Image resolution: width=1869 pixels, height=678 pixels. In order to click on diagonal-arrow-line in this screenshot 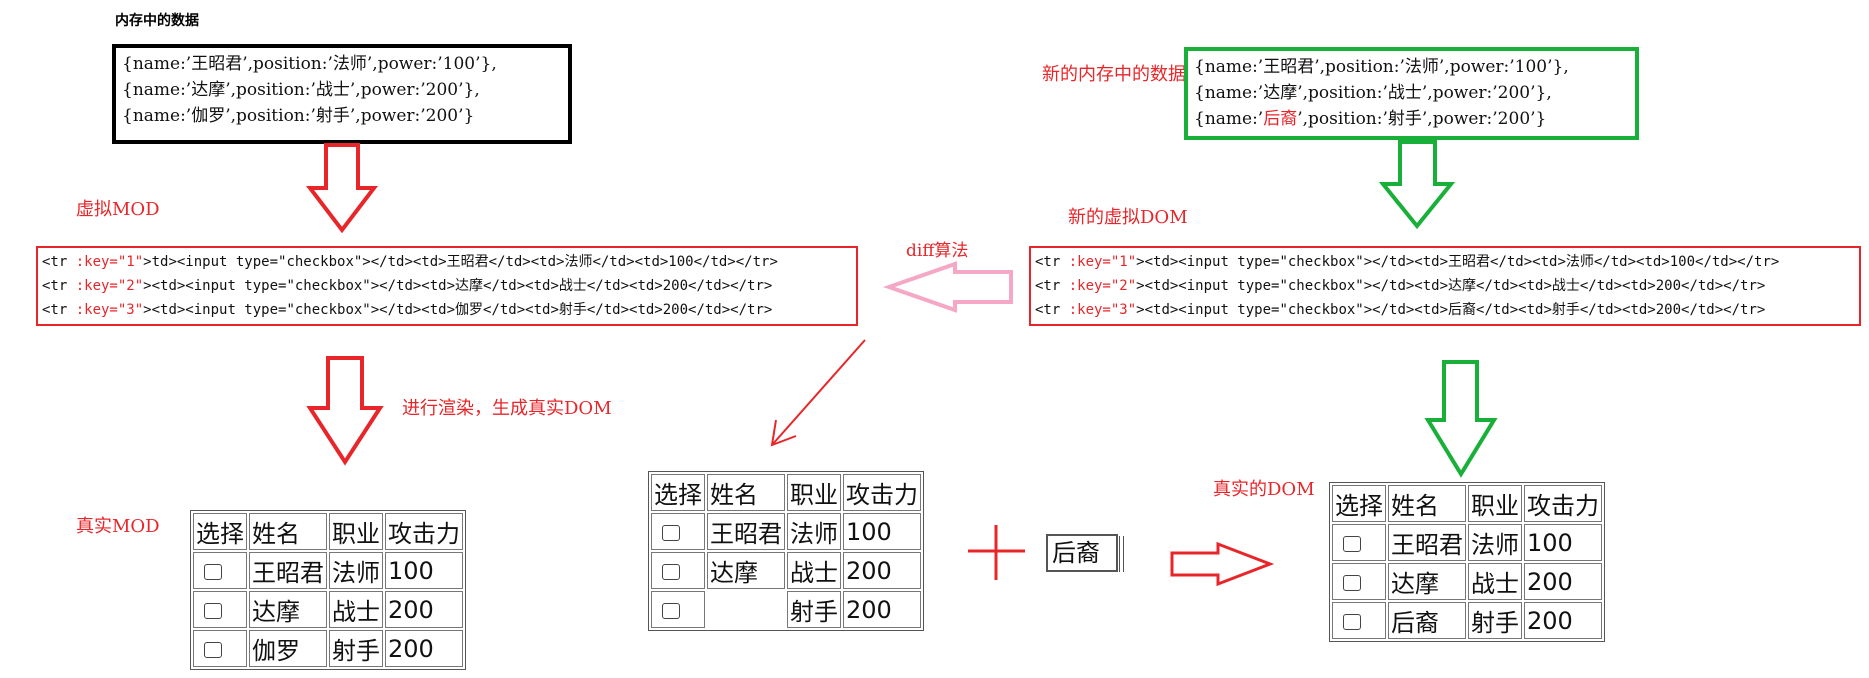, I will do `click(818, 392)`.